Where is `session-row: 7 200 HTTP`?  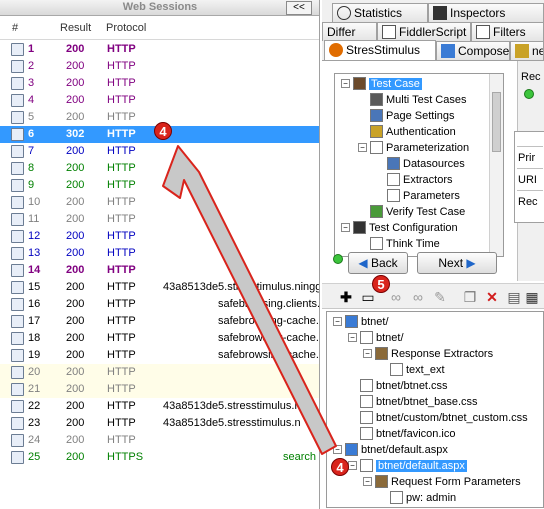 session-row: 7 200 HTTP is located at coordinates (159, 151).